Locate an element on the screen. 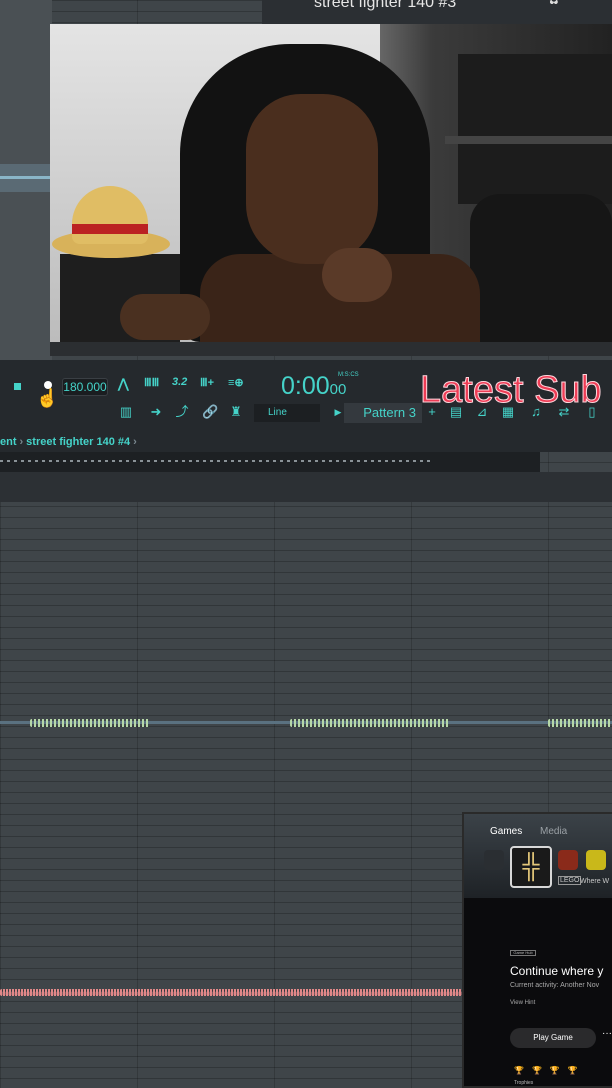 This screenshot has width=612, height=1088. play-game-button: Play Game is located at coordinates (553, 1038).